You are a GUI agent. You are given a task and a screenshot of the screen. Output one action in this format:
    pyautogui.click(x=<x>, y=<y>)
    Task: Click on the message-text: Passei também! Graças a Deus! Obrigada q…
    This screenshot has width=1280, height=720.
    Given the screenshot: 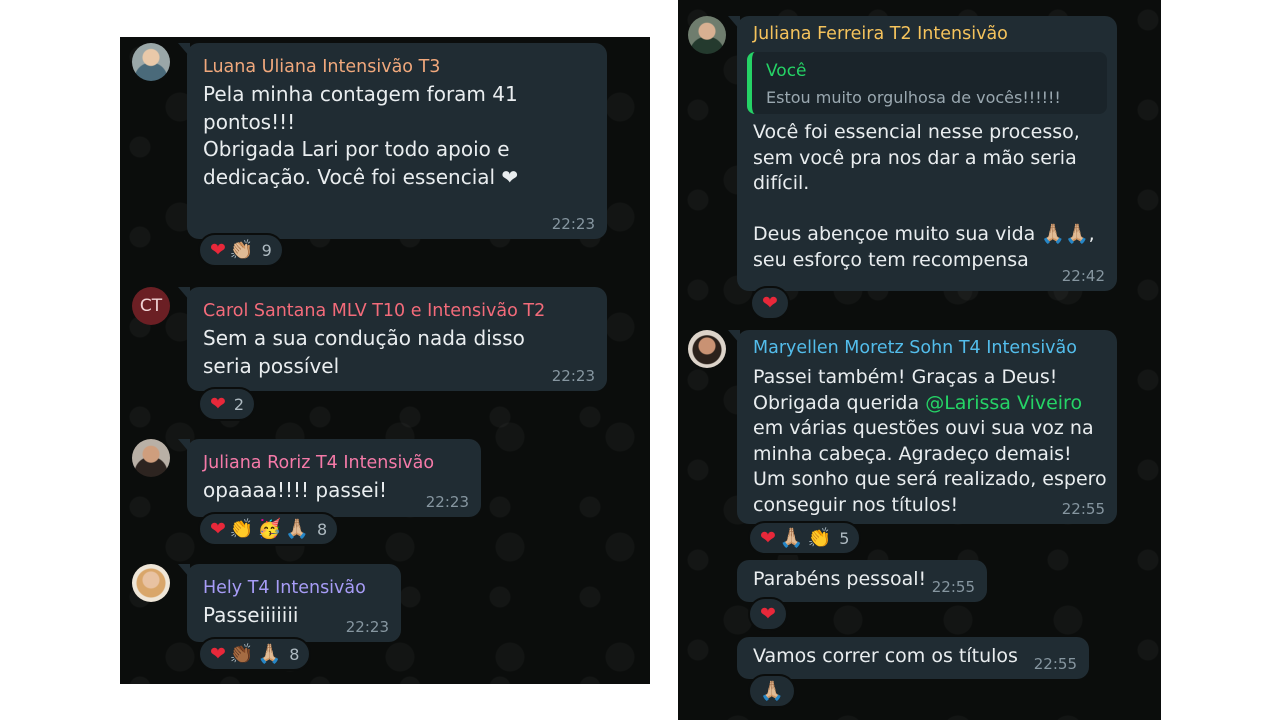 What is the action you would take?
    pyautogui.click(x=930, y=441)
    